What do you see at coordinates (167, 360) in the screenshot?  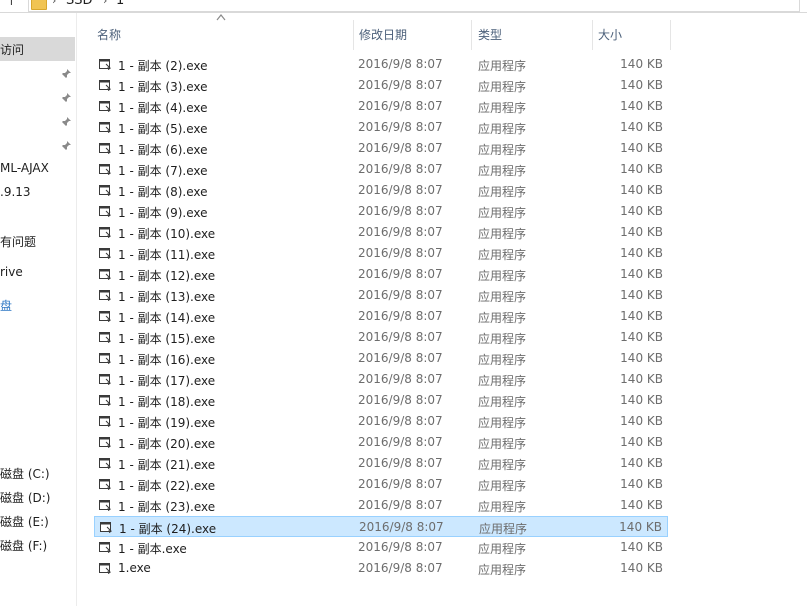 I see `file-name: 1 - 副本 (16).exe` at bounding box center [167, 360].